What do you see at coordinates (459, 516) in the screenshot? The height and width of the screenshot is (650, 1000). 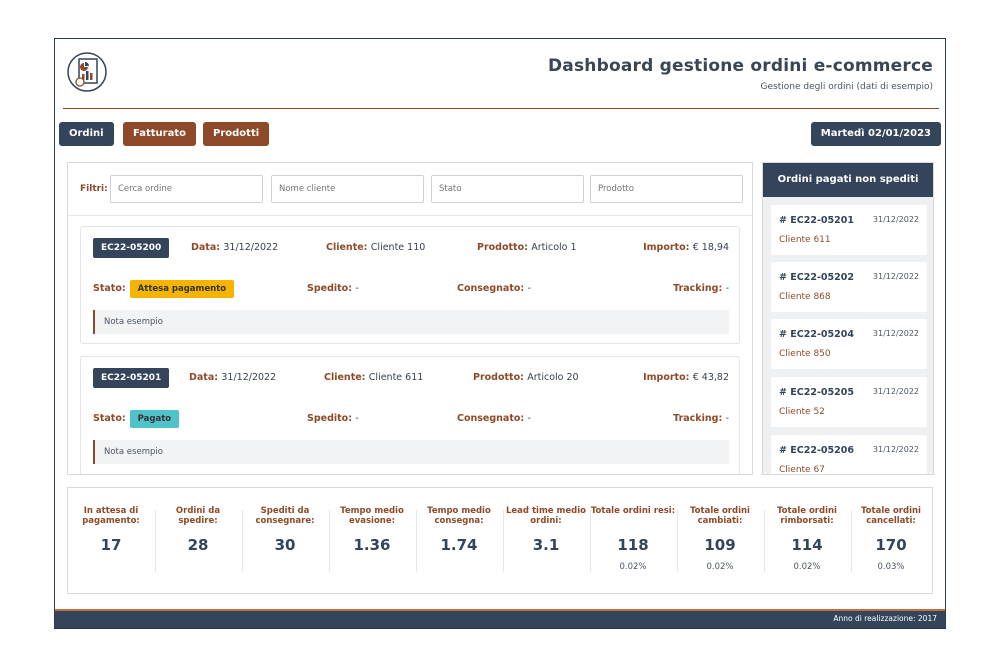 I see `kpi-label: Tempo medio consegna:` at bounding box center [459, 516].